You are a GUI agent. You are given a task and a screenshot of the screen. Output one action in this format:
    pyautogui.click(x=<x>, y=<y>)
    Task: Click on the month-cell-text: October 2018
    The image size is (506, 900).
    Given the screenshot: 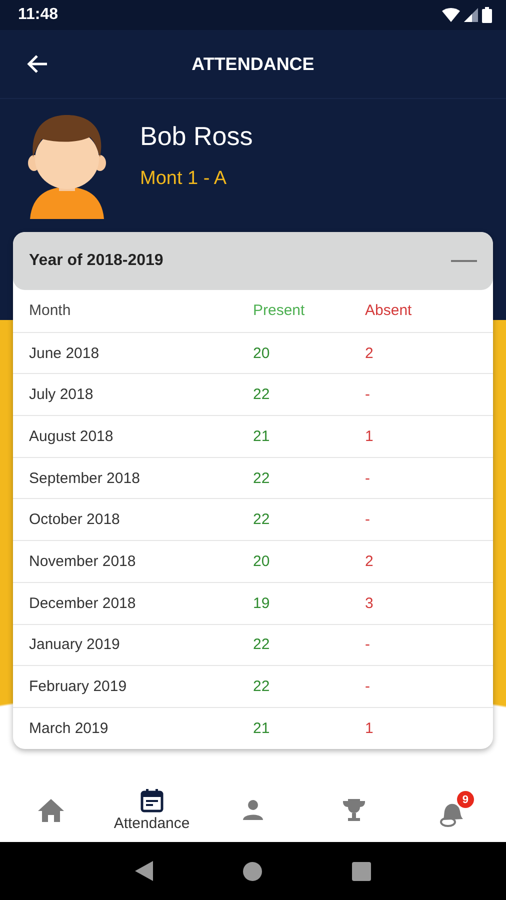 What is the action you would take?
    pyautogui.click(x=75, y=519)
    